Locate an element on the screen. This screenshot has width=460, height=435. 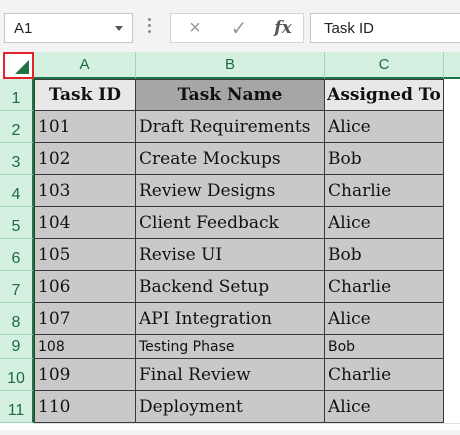
cell-task-name: Testing Phase is located at coordinates (230, 347).